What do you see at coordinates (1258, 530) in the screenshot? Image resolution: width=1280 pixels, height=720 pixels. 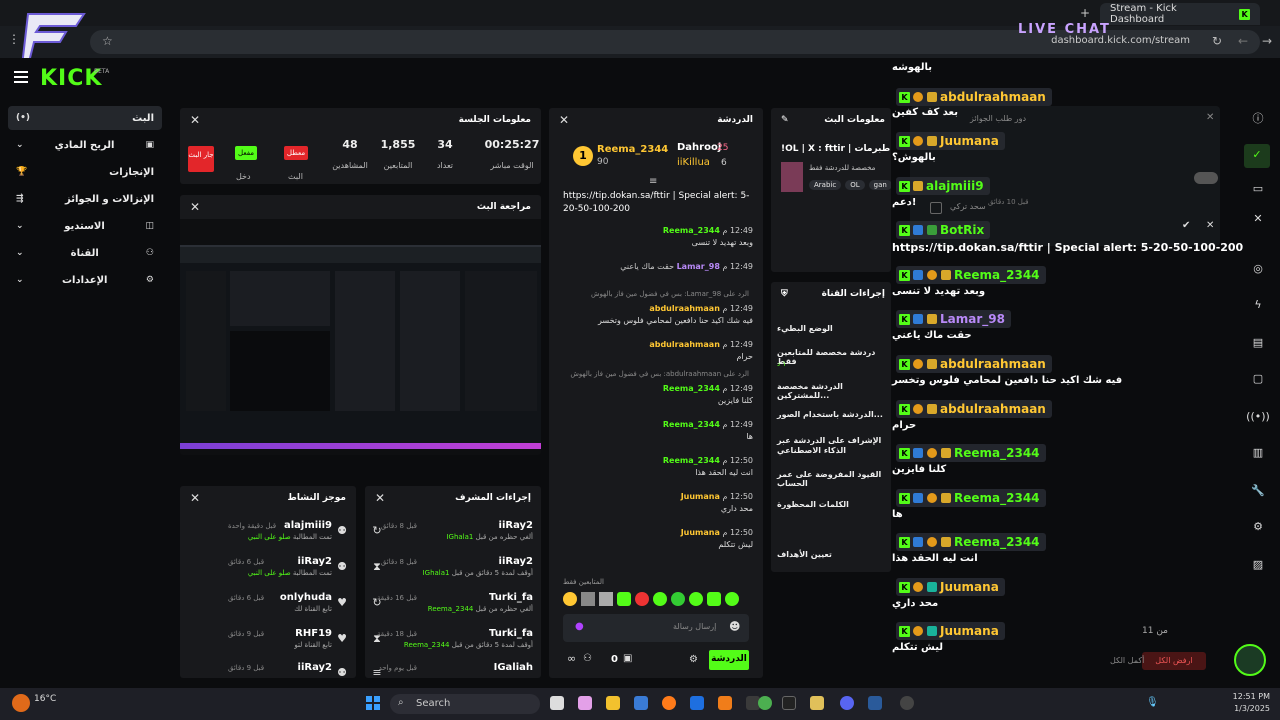 I see `sliders-icon: ⚙` at bounding box center [1258, 530].